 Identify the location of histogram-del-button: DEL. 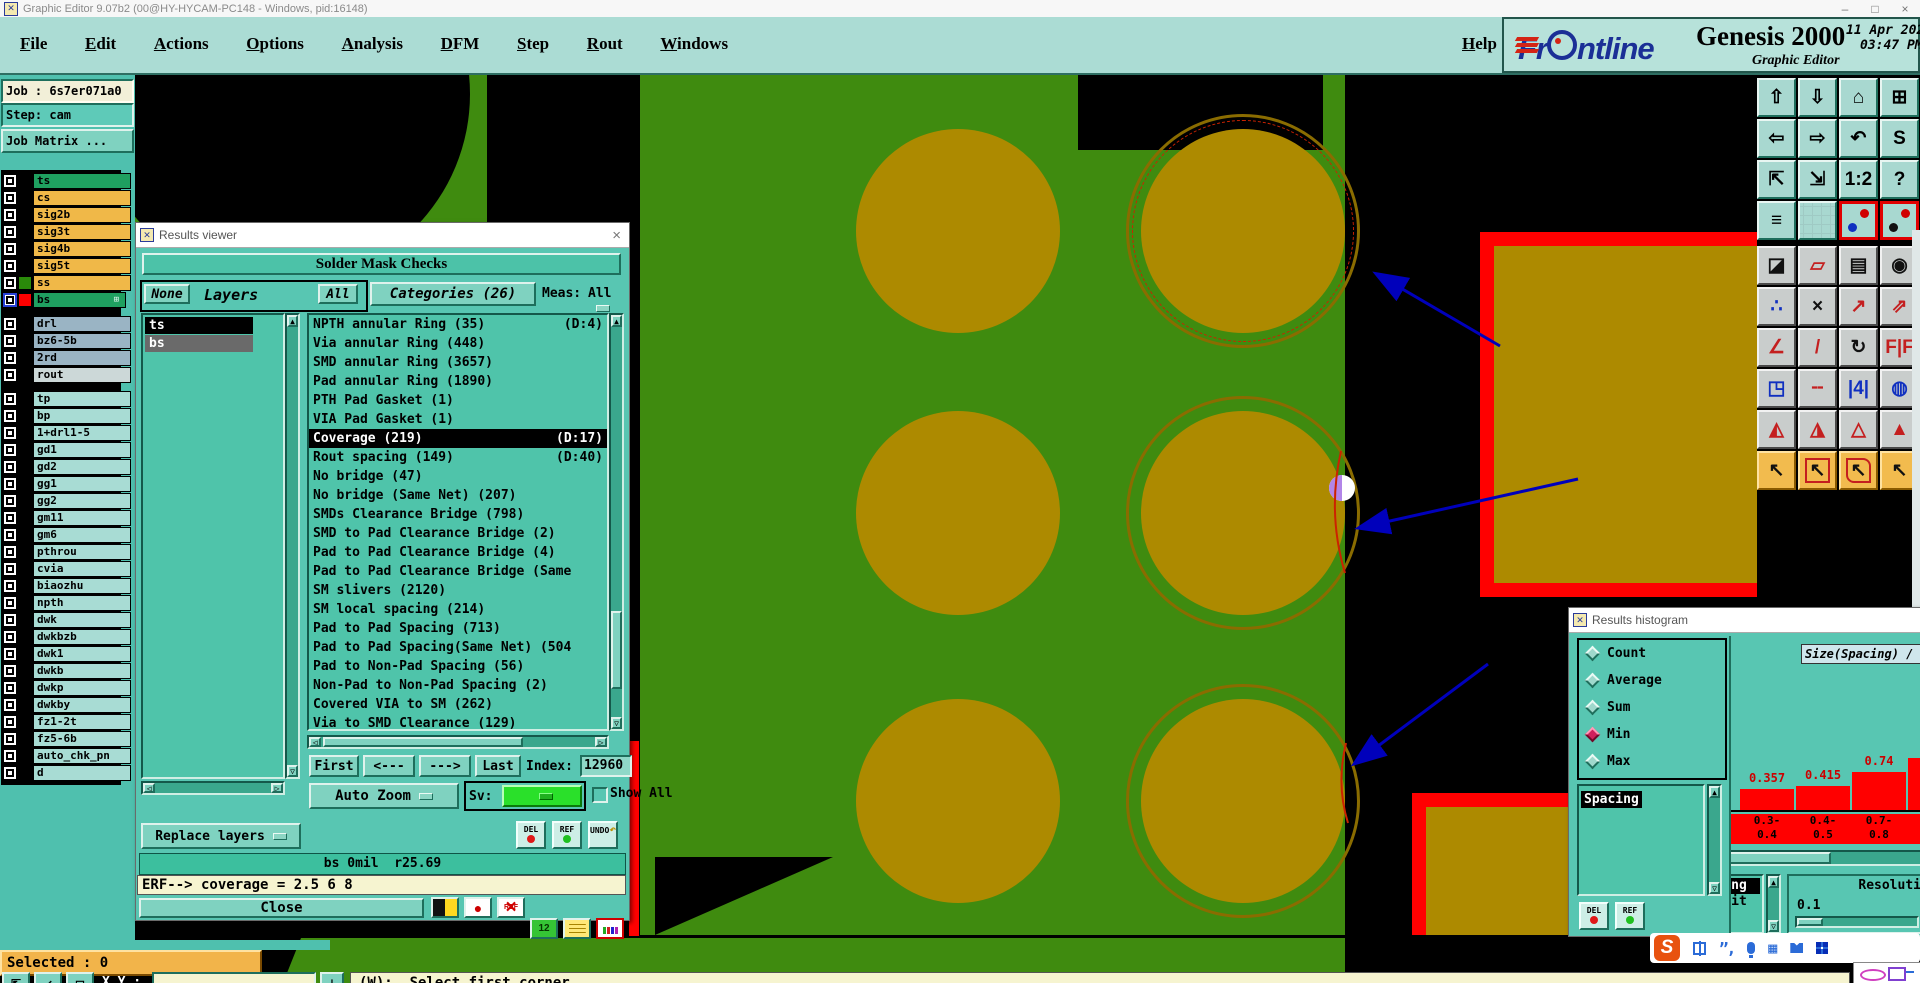
(1594, 916).